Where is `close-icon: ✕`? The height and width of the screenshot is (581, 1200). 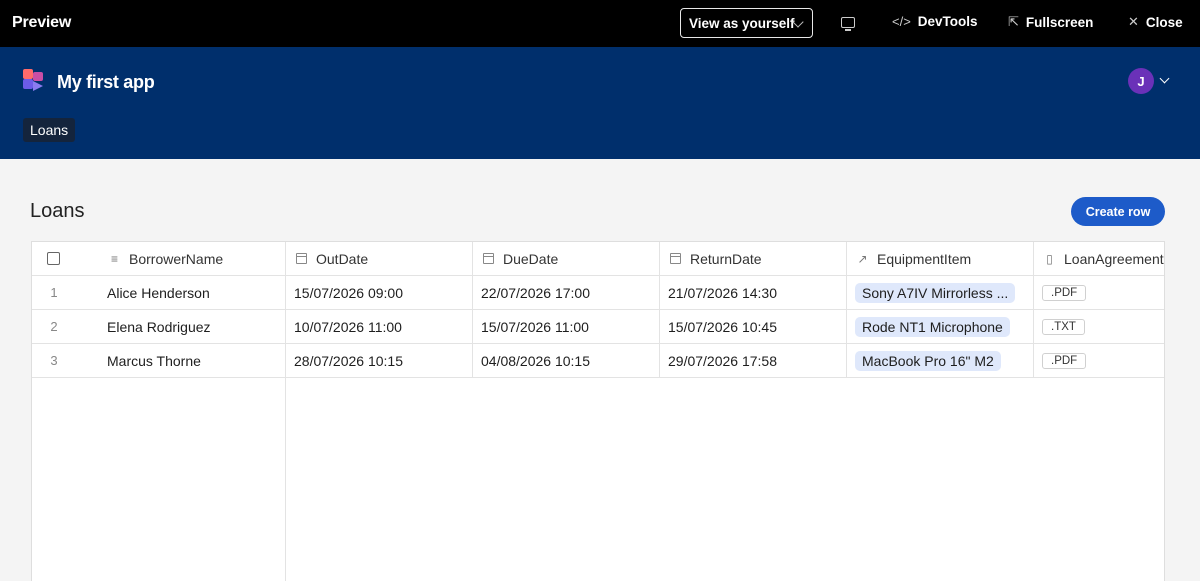 close-icon: ✕ is located at coordinates (1133, 21).